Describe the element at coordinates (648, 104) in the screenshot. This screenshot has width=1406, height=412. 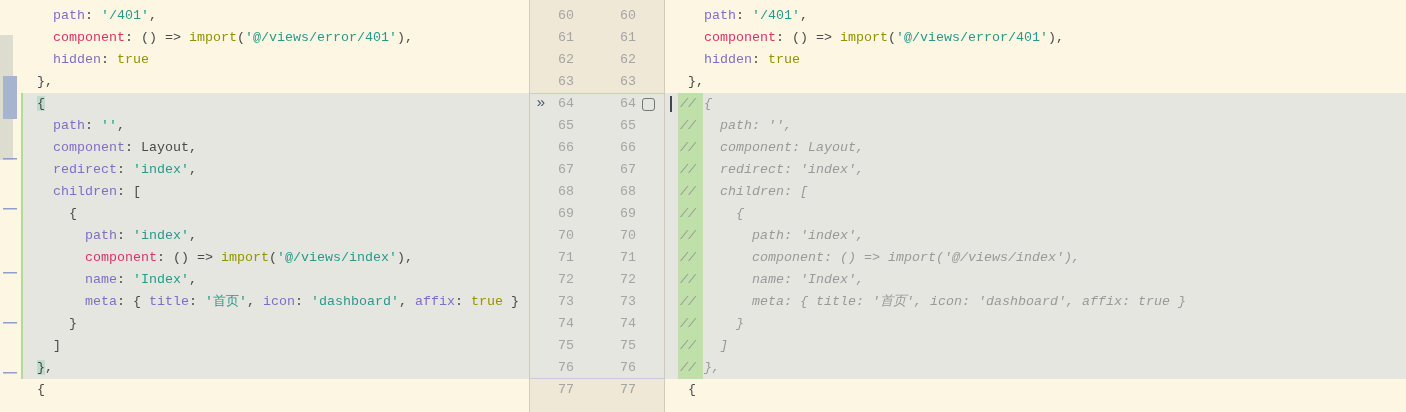
I see `checkbox` at that location.